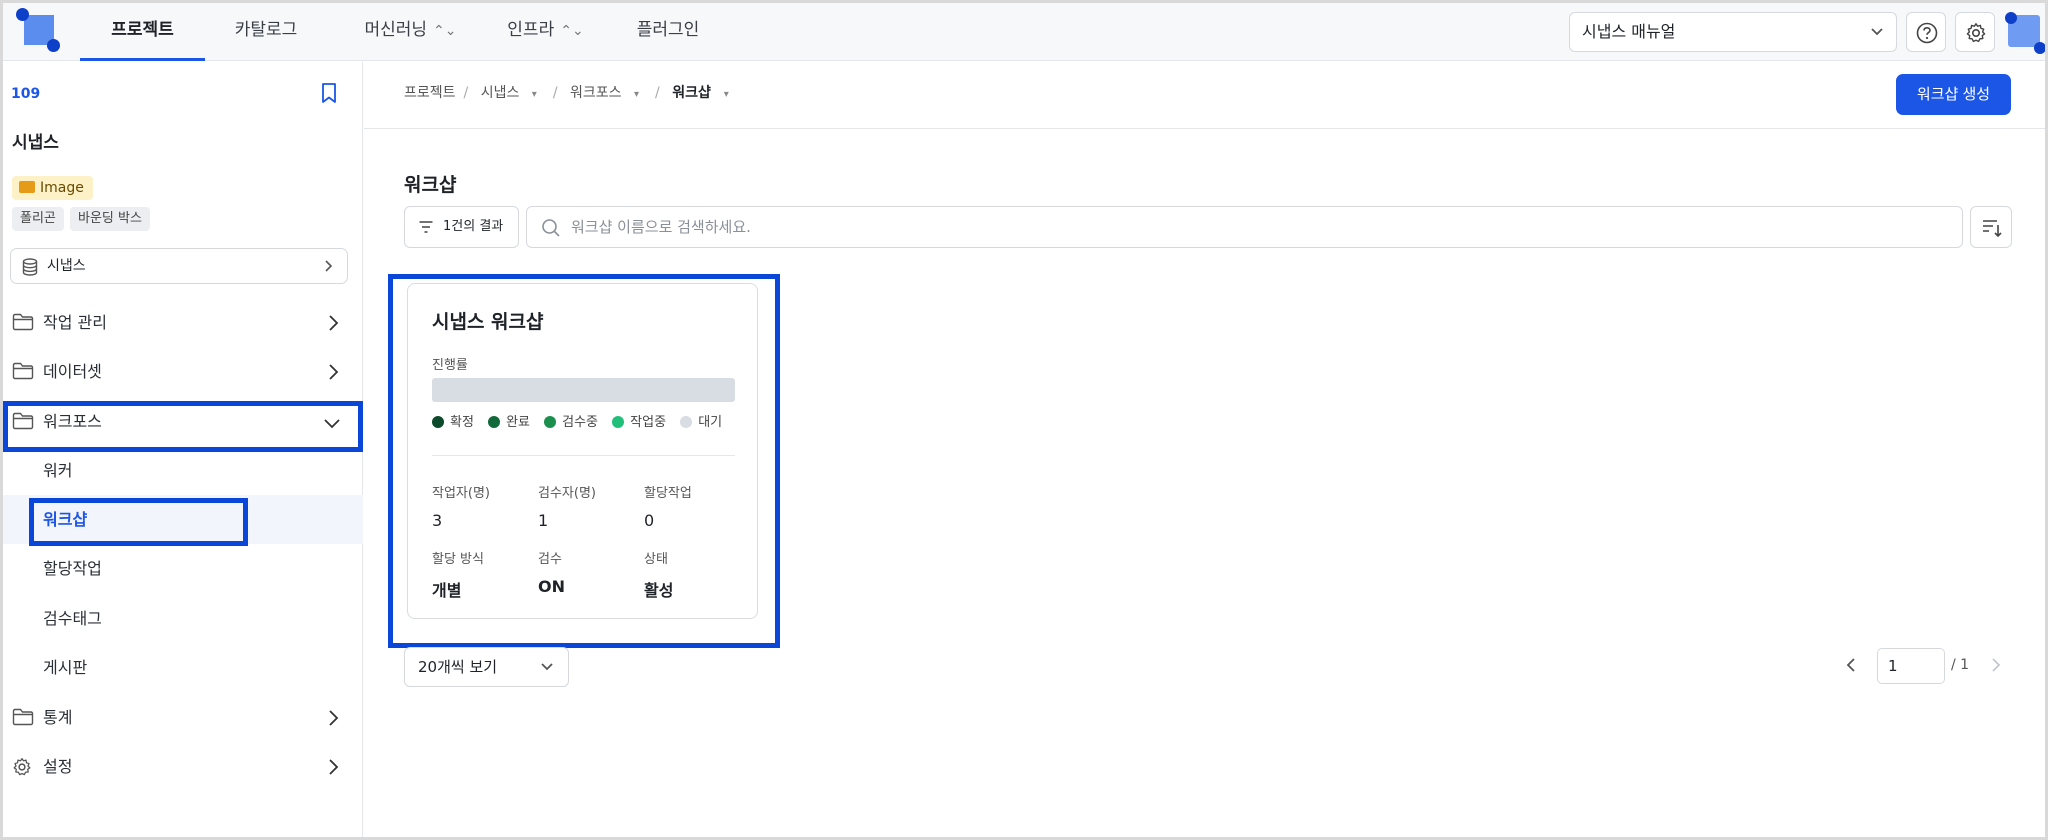 The image size is (2048, 840). What do you see at coordinates (583, 390) in the screenshot?
I see `progress-bar` at bounding box center [583, 390].